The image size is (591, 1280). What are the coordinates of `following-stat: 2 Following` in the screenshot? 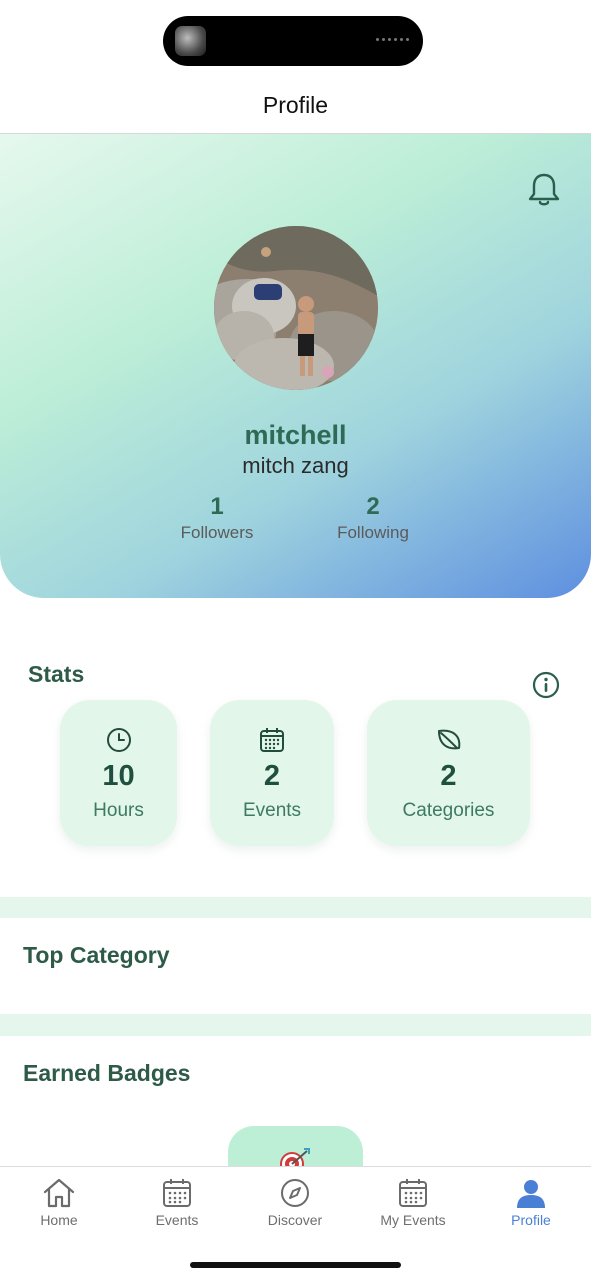 It's located at (373, 518).